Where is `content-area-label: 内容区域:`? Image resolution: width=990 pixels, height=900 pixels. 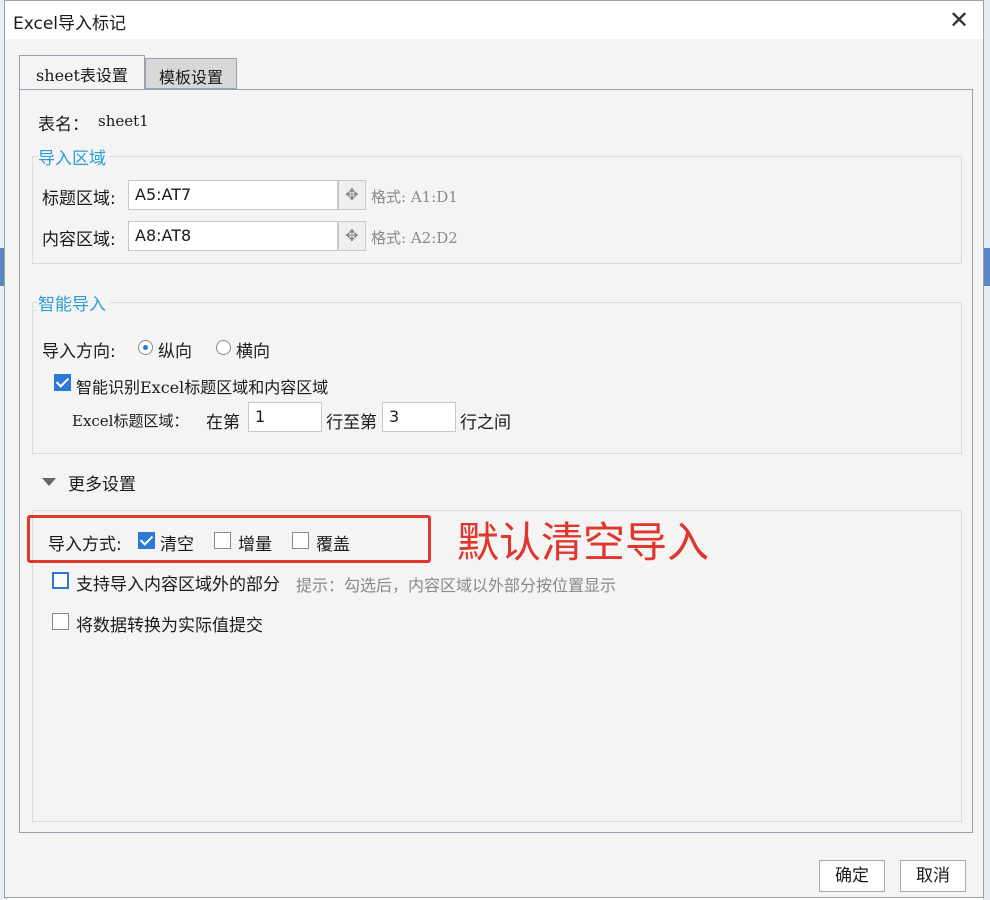 content-area-label: 内容区域: is located at coordinates (79, 240).